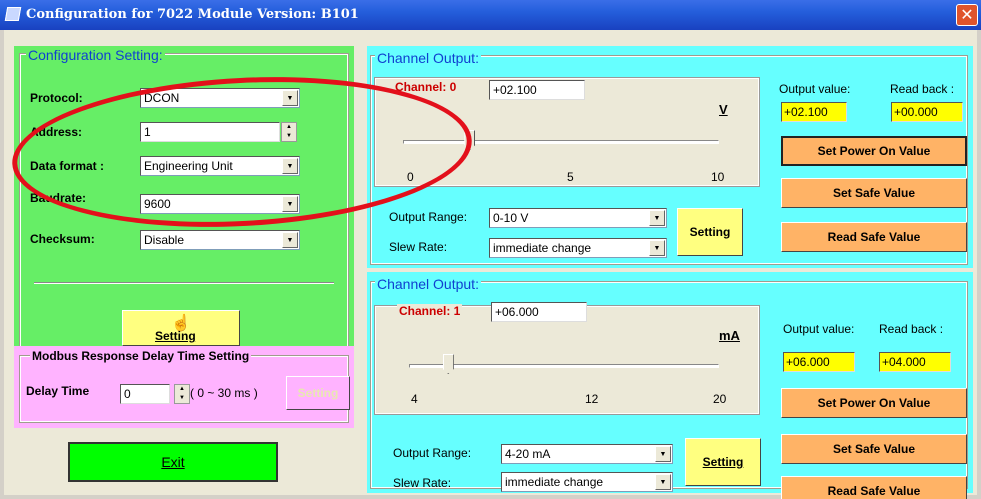  I want to click on channel-1-set-power-on-label: Set Power On Value, so click(874, 403).